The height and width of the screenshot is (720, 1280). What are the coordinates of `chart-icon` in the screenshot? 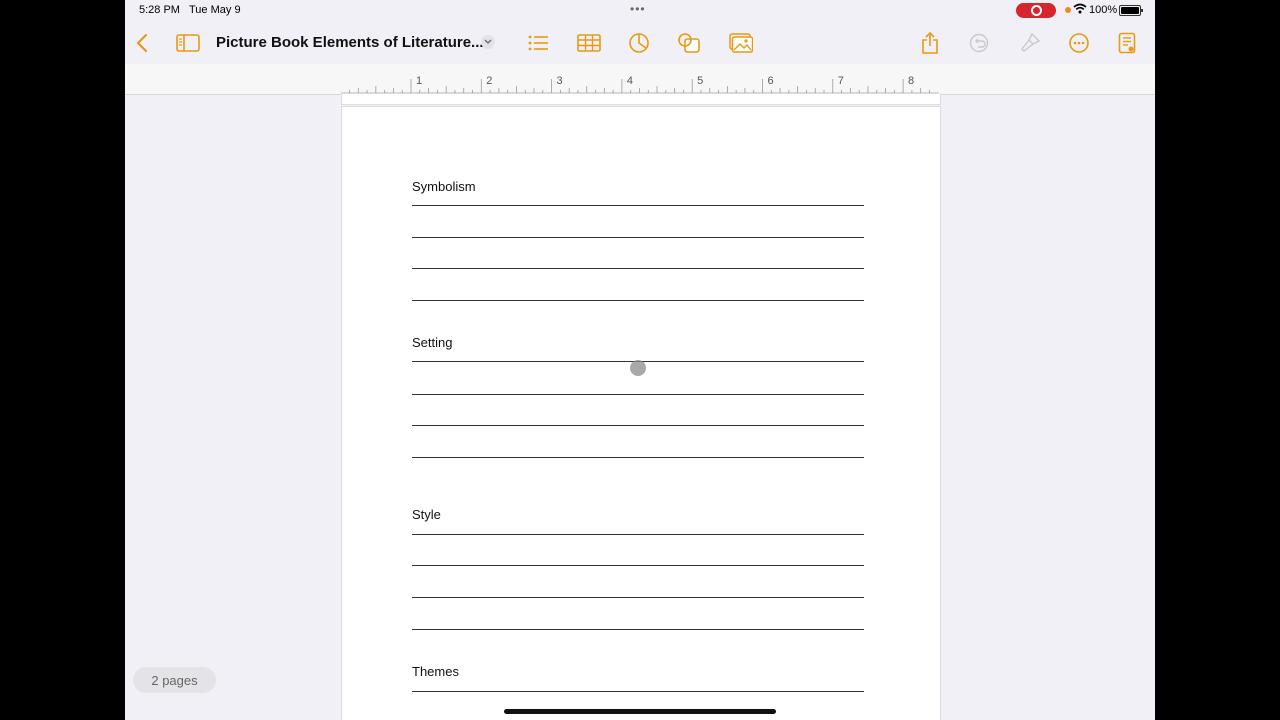 It's located at (639, 43).